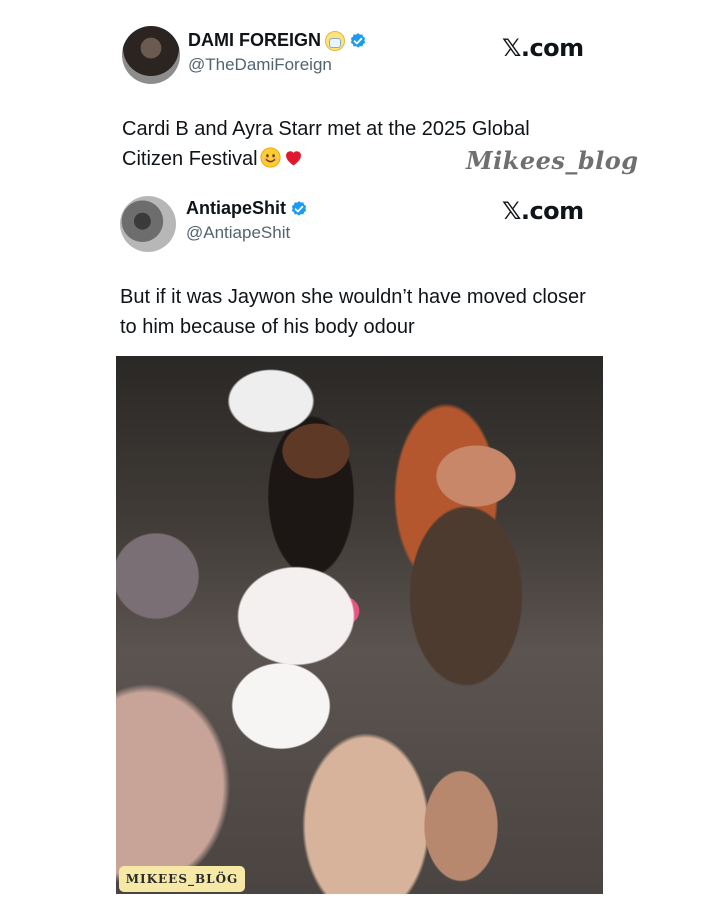 This screenshot has width=720, height=900. Describe the element at coordinates (182, 879) in the screenshot. I see `photo-watermark-badge: MIKEES_BLÖG` at that location.